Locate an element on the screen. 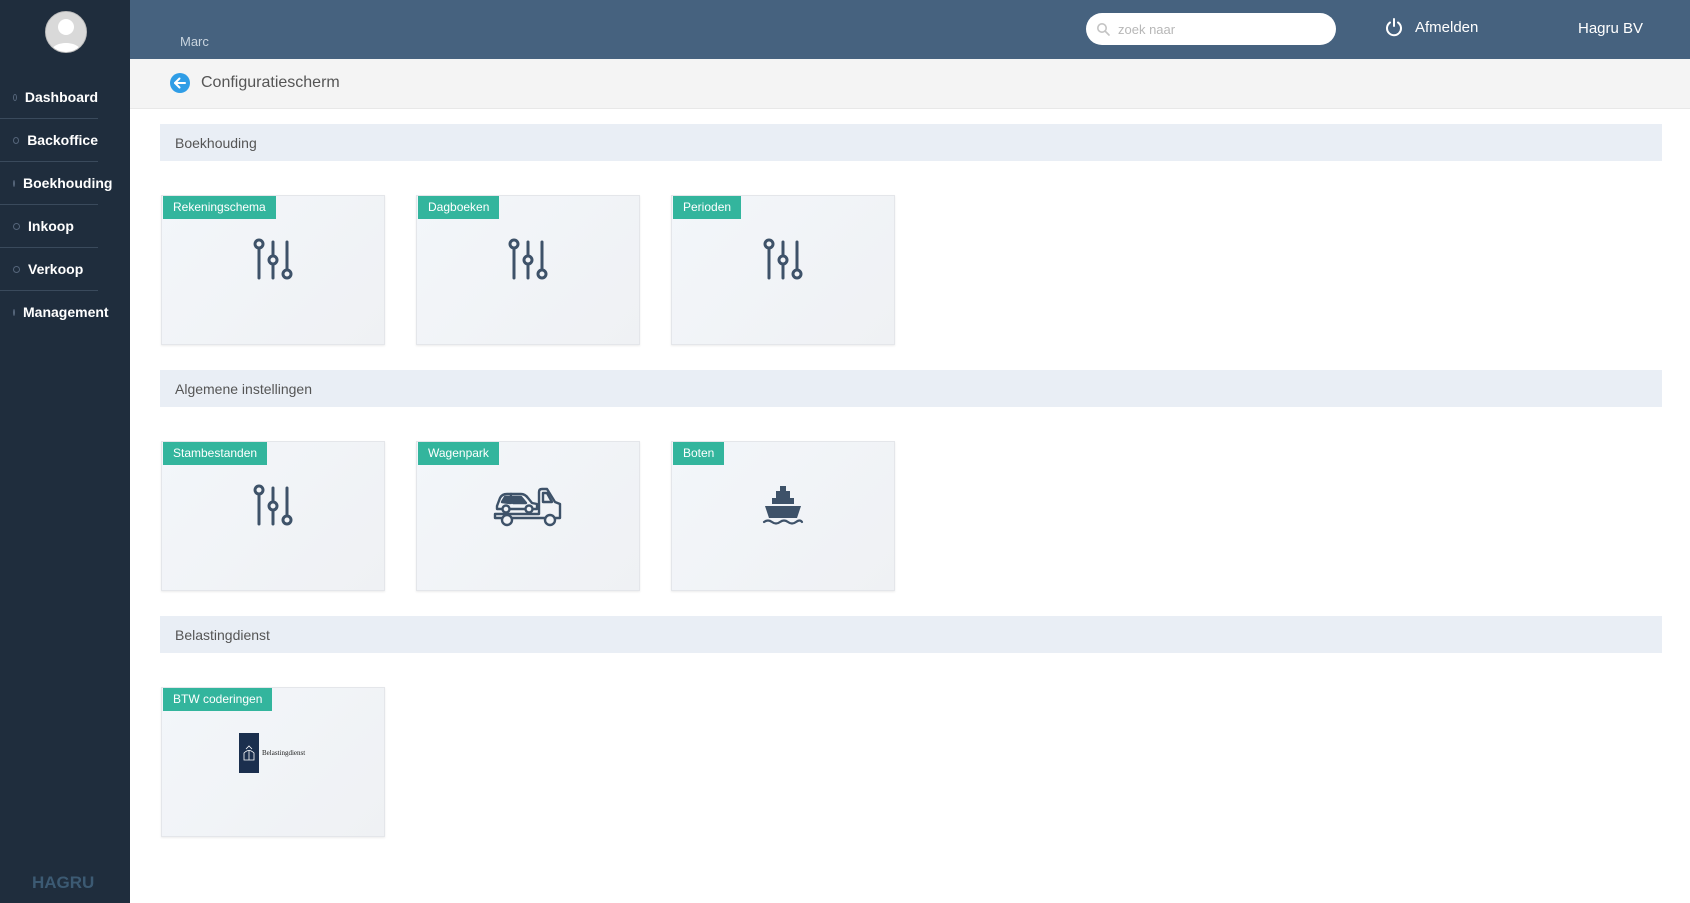 The height and width of the screenshot is (903, 1690). sidebar-item-label: Inkoop is located at coordinates (51, 226).